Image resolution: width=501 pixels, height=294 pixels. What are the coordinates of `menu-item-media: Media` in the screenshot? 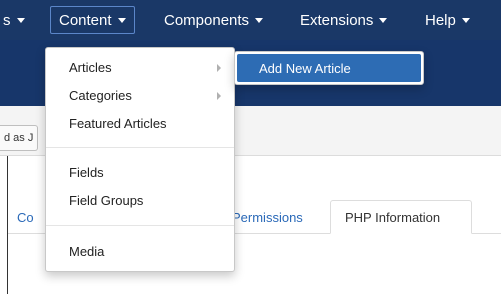 It's located at (86, 251).